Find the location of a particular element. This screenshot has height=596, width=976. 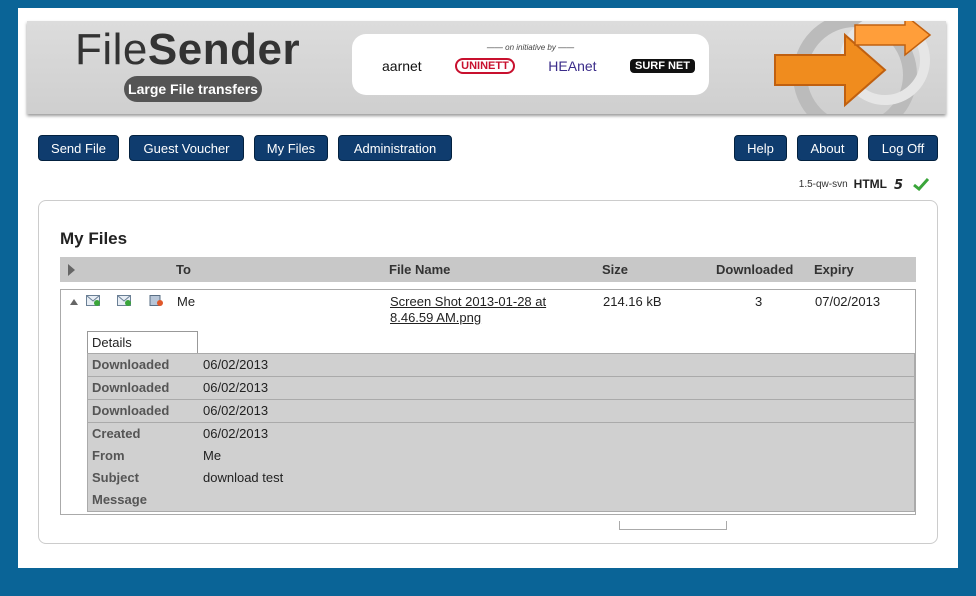

tagline: Large File transfers is located at coordinates (193, 89).